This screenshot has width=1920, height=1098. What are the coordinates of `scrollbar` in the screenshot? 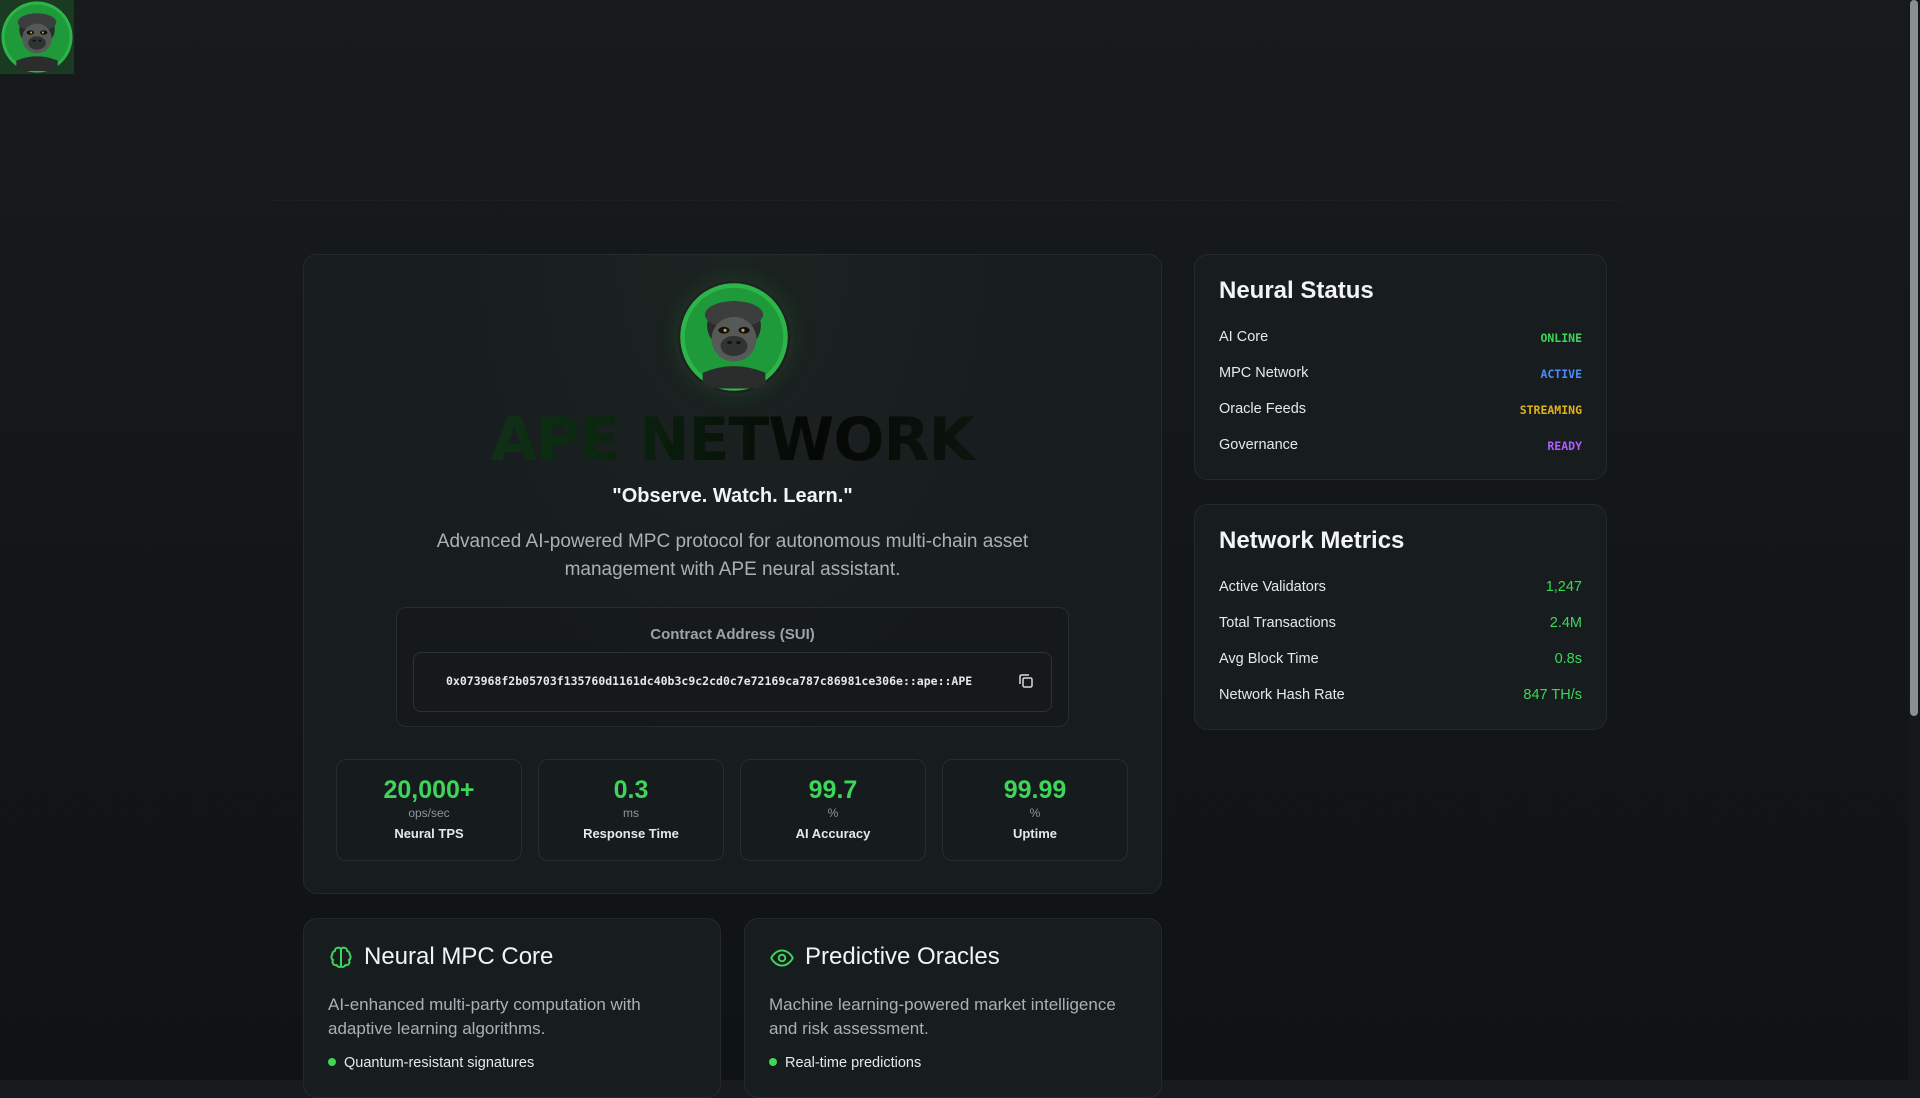 It's located at (1914, 540).